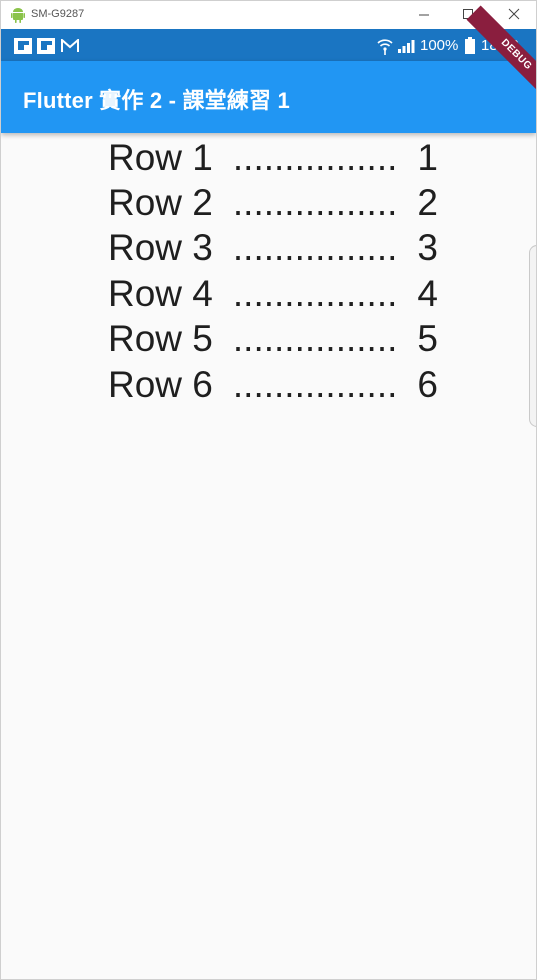 This screenshot has width=537, height=980. I want to click on app-bar: Flutter 實作 2 - 課堂練習 1, so click(268, 97).